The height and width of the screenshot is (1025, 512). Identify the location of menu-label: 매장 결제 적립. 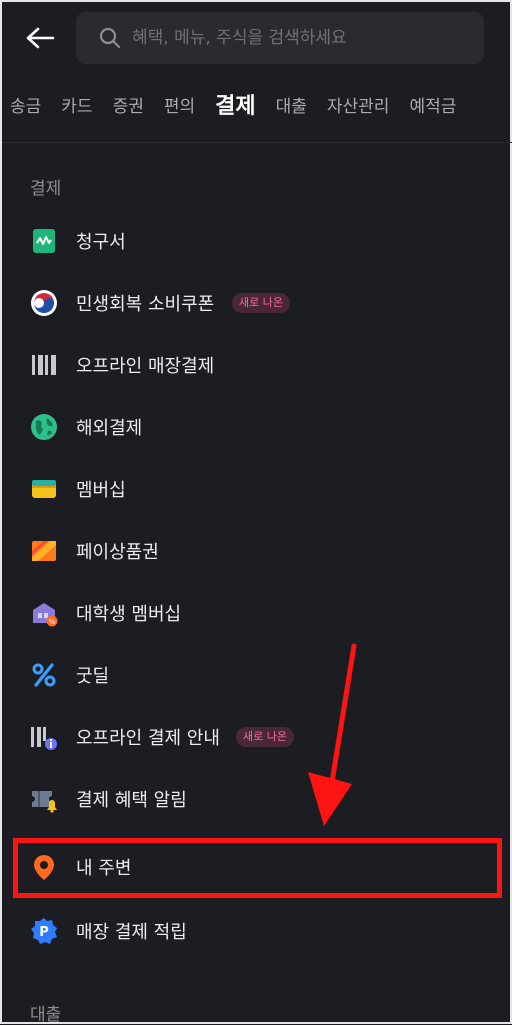
(131, 932).